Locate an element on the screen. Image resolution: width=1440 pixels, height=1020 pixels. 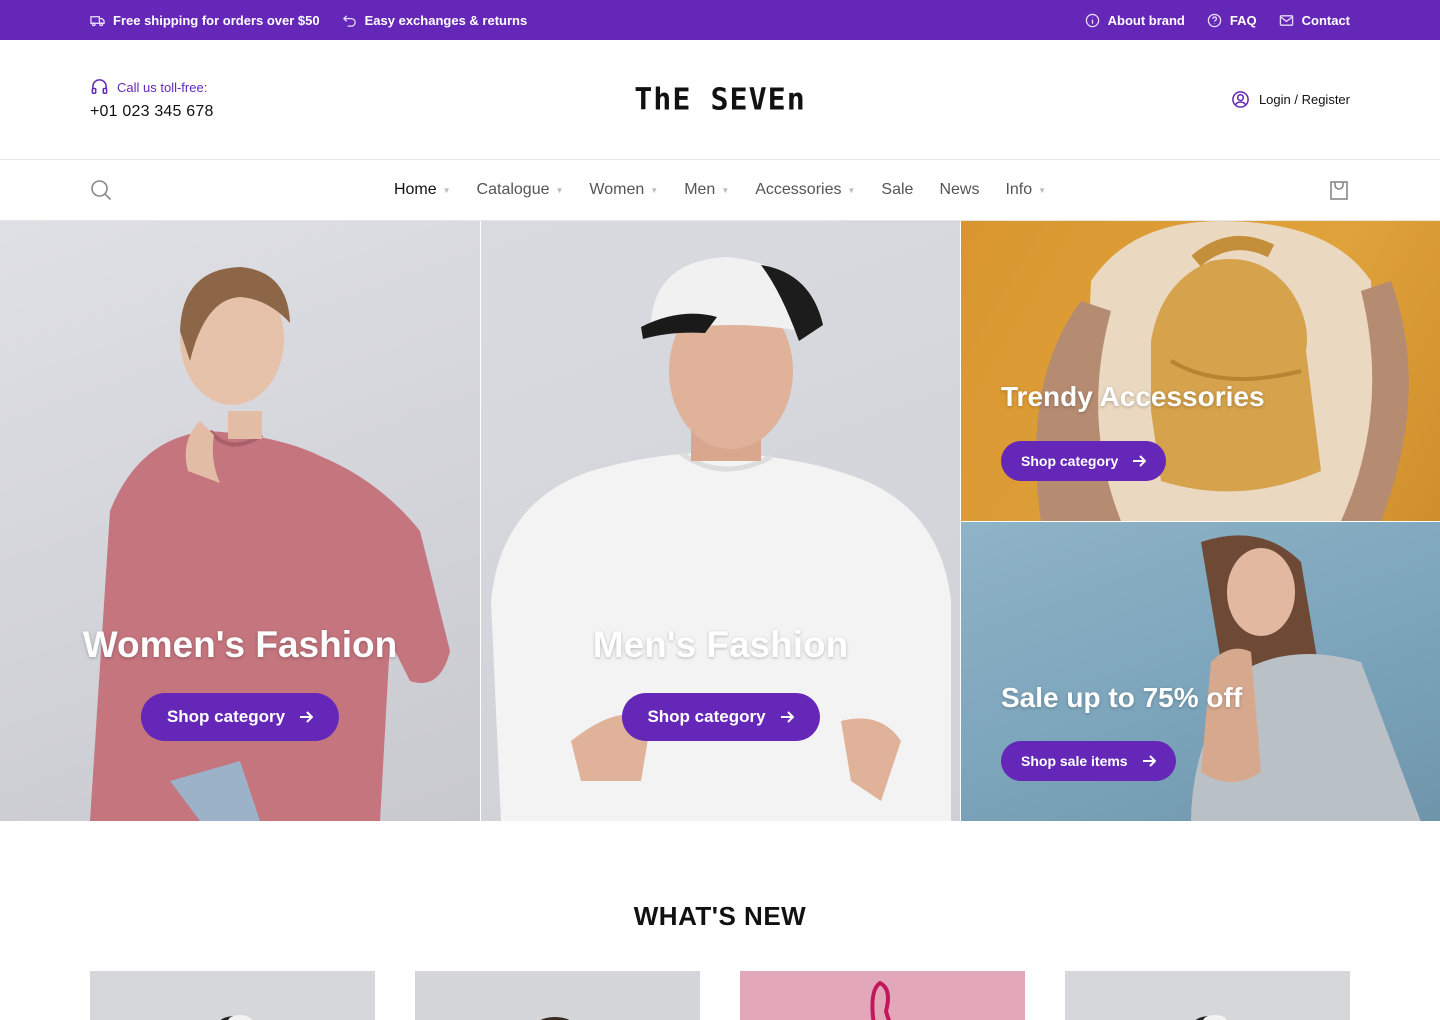
nav-item-home: Home ▼ is located at coordinates (422, 190).